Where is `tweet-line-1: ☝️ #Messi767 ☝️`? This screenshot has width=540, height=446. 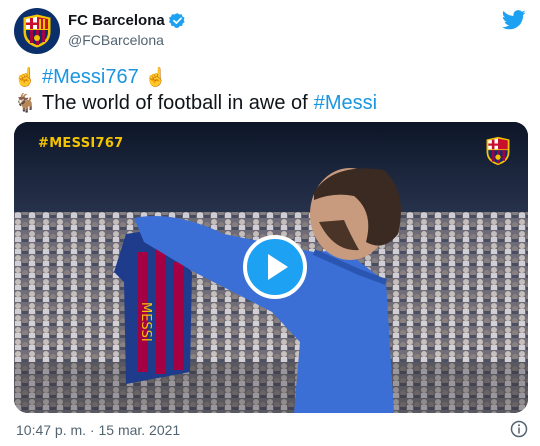
tweet-line-1: ☝️ #Messi767 ☝️ is located at coordinates (270, 77).